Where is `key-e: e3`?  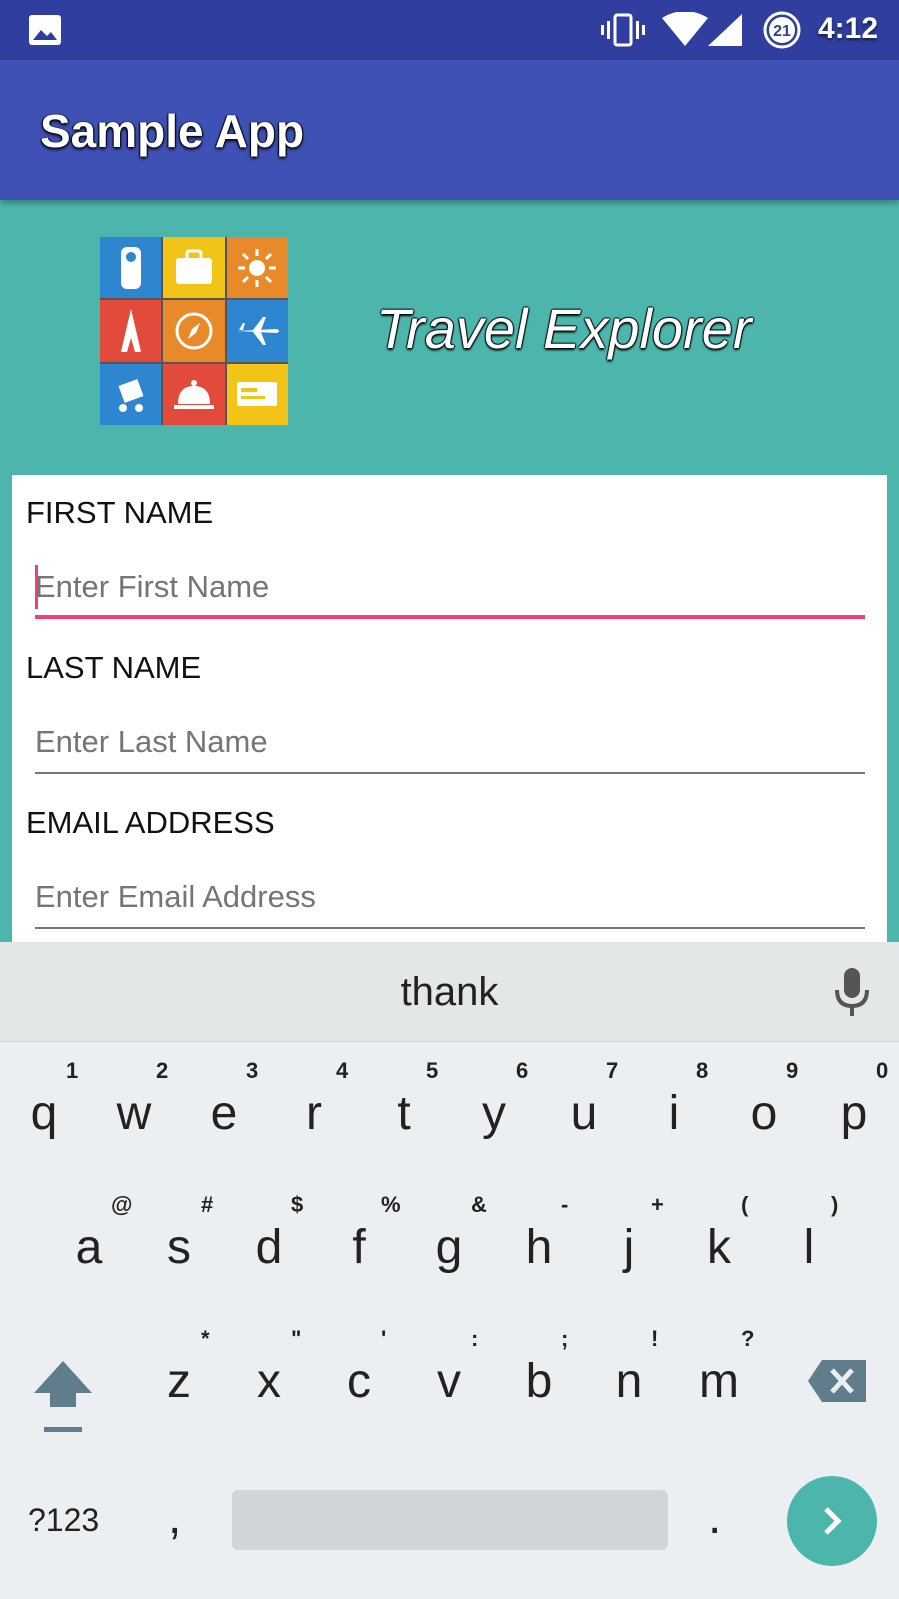
key-e: e3 is located at coordinates (224, 1108).